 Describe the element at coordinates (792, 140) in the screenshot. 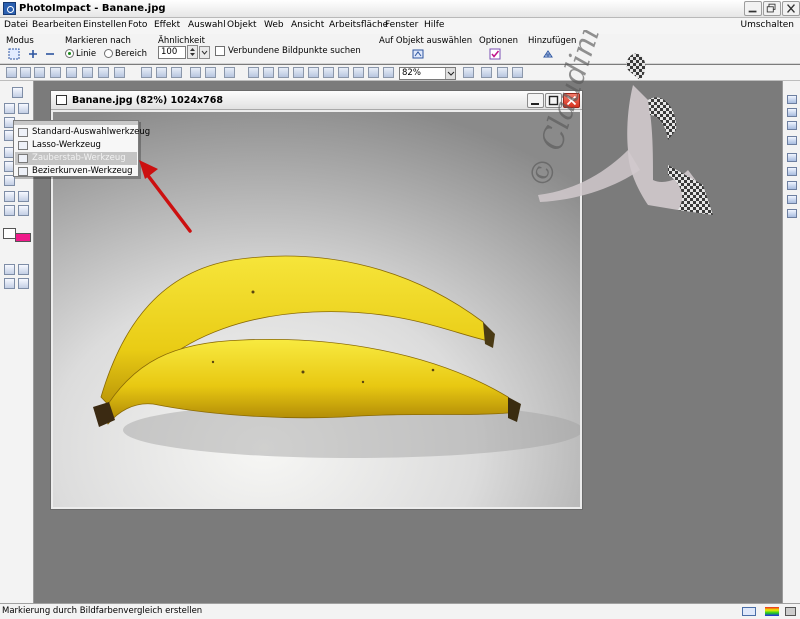

I see `document-manager-icon` at that location.